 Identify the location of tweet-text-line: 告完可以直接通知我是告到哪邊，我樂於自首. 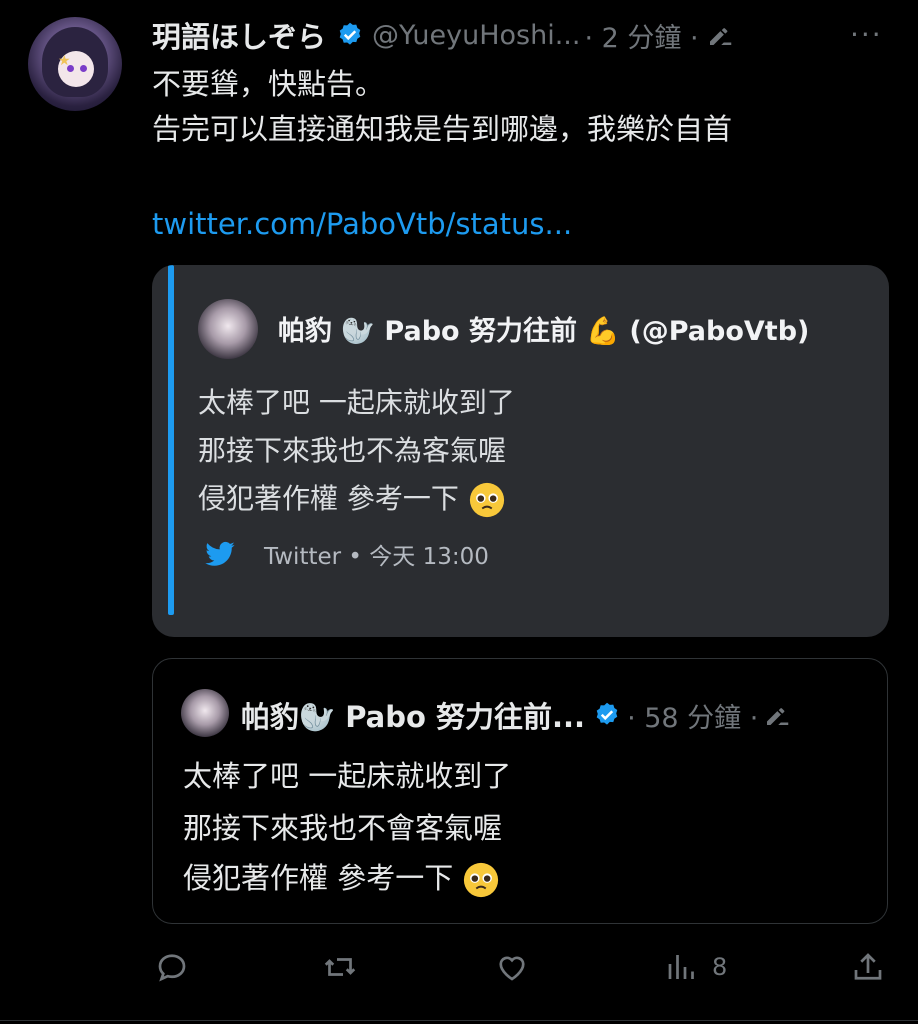
(442, 129).